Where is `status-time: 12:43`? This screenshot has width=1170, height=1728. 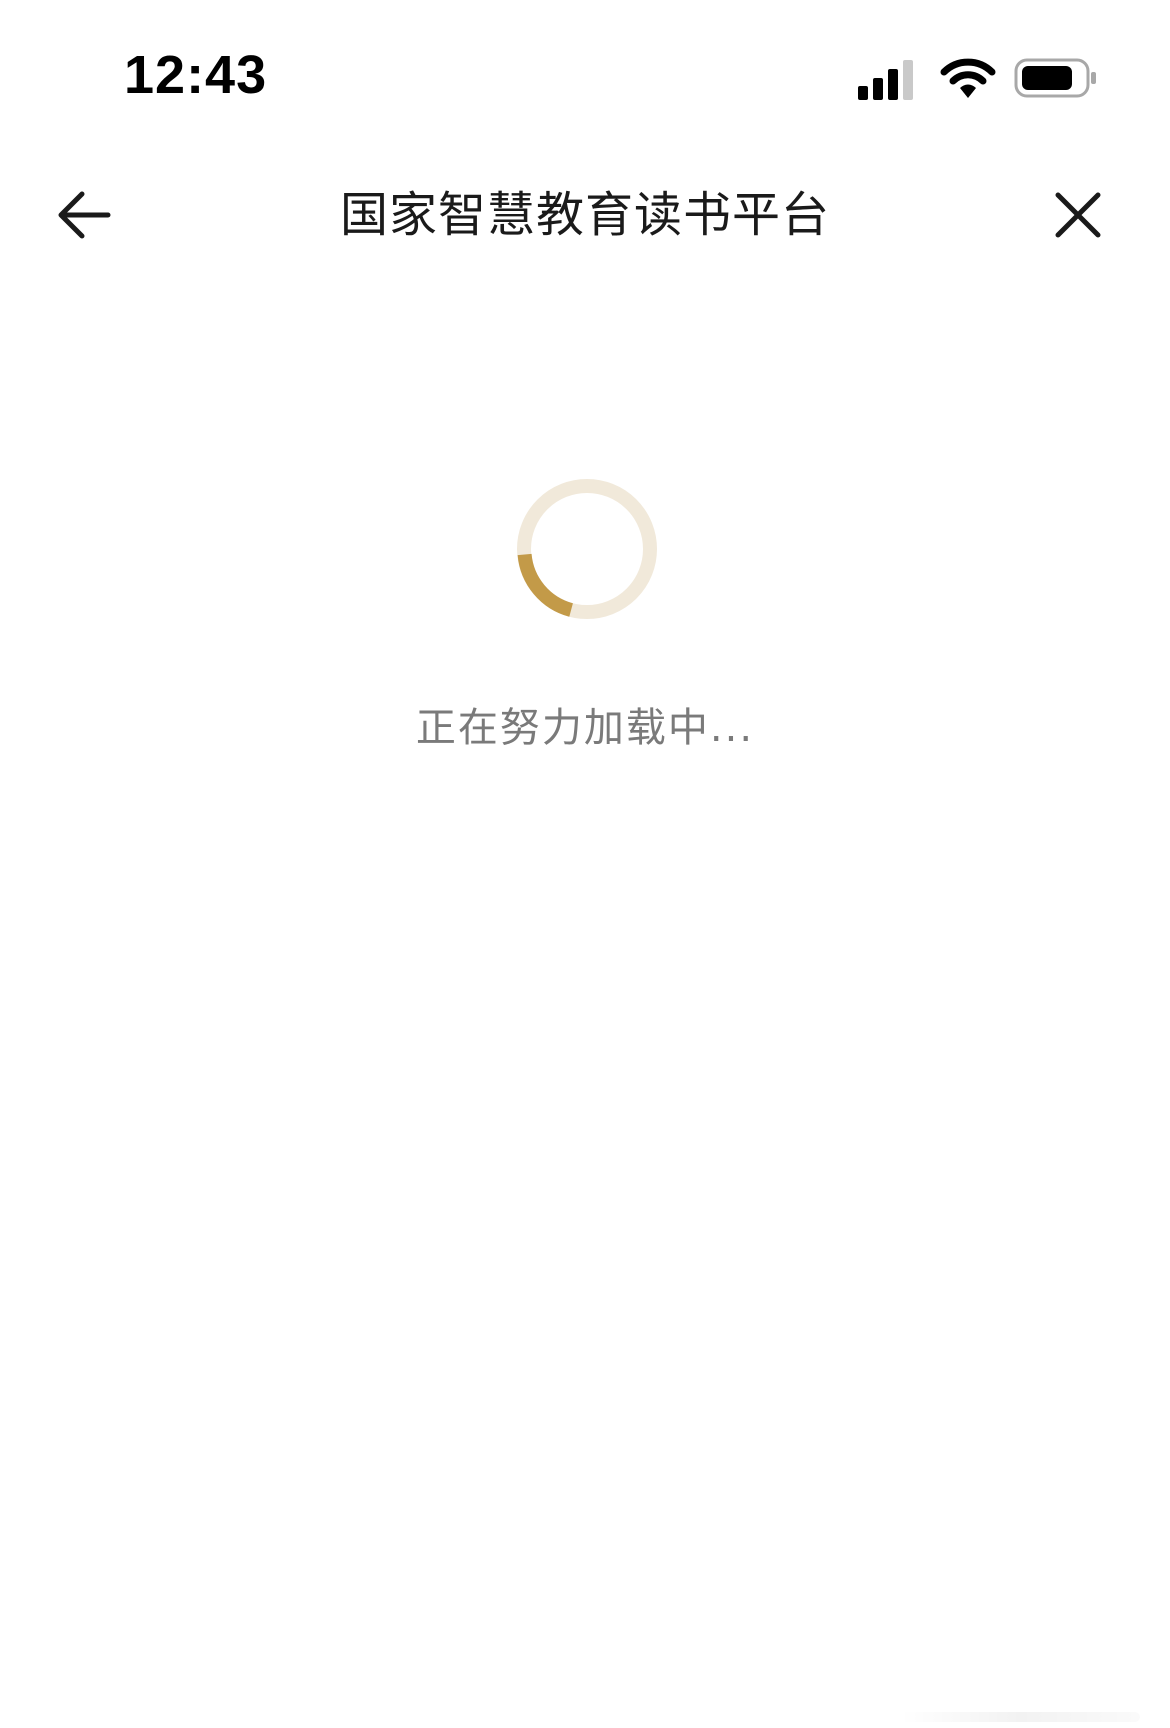 status-time: 12:43 is located at coordinates (196, 75).